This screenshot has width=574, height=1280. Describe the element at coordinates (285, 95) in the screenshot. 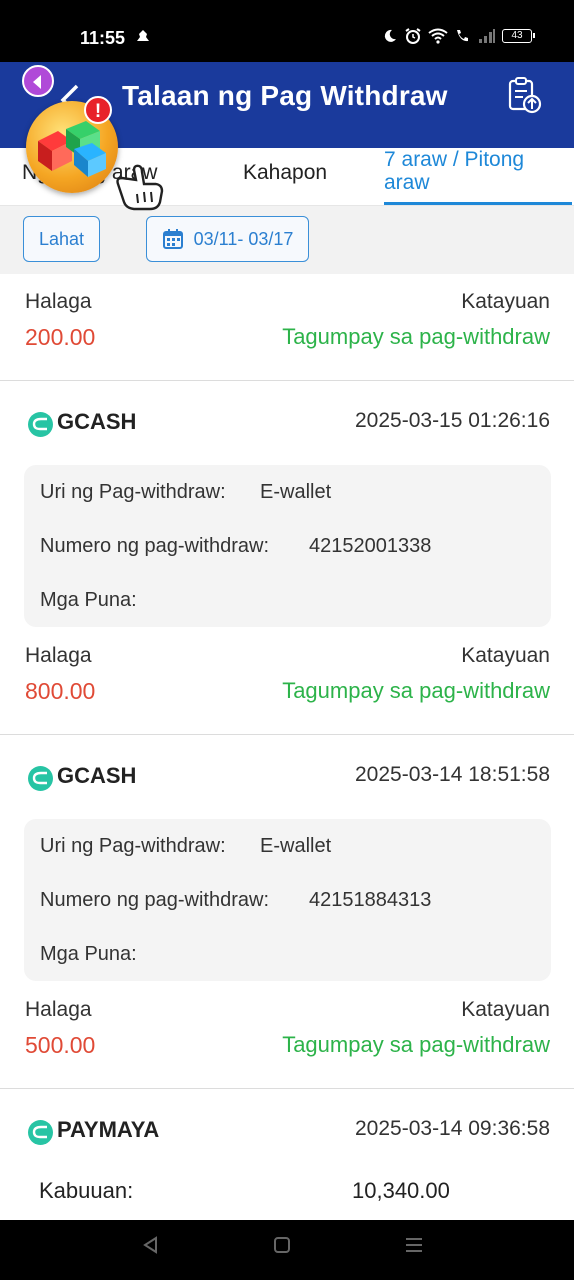

I see `page-title: Talaan ng Pag Withdraw` at that location.